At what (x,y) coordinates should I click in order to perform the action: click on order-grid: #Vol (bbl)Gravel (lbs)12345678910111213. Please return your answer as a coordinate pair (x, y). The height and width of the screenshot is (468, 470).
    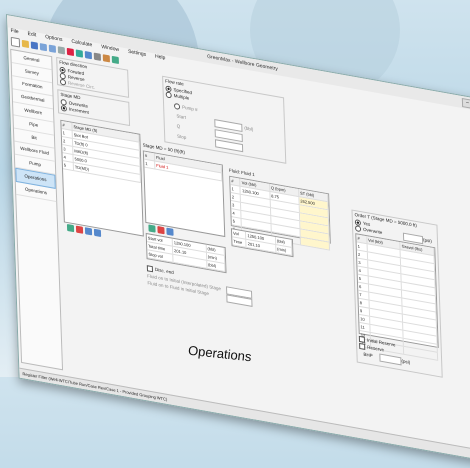
    Looking at the image, I should click on (397, 297).